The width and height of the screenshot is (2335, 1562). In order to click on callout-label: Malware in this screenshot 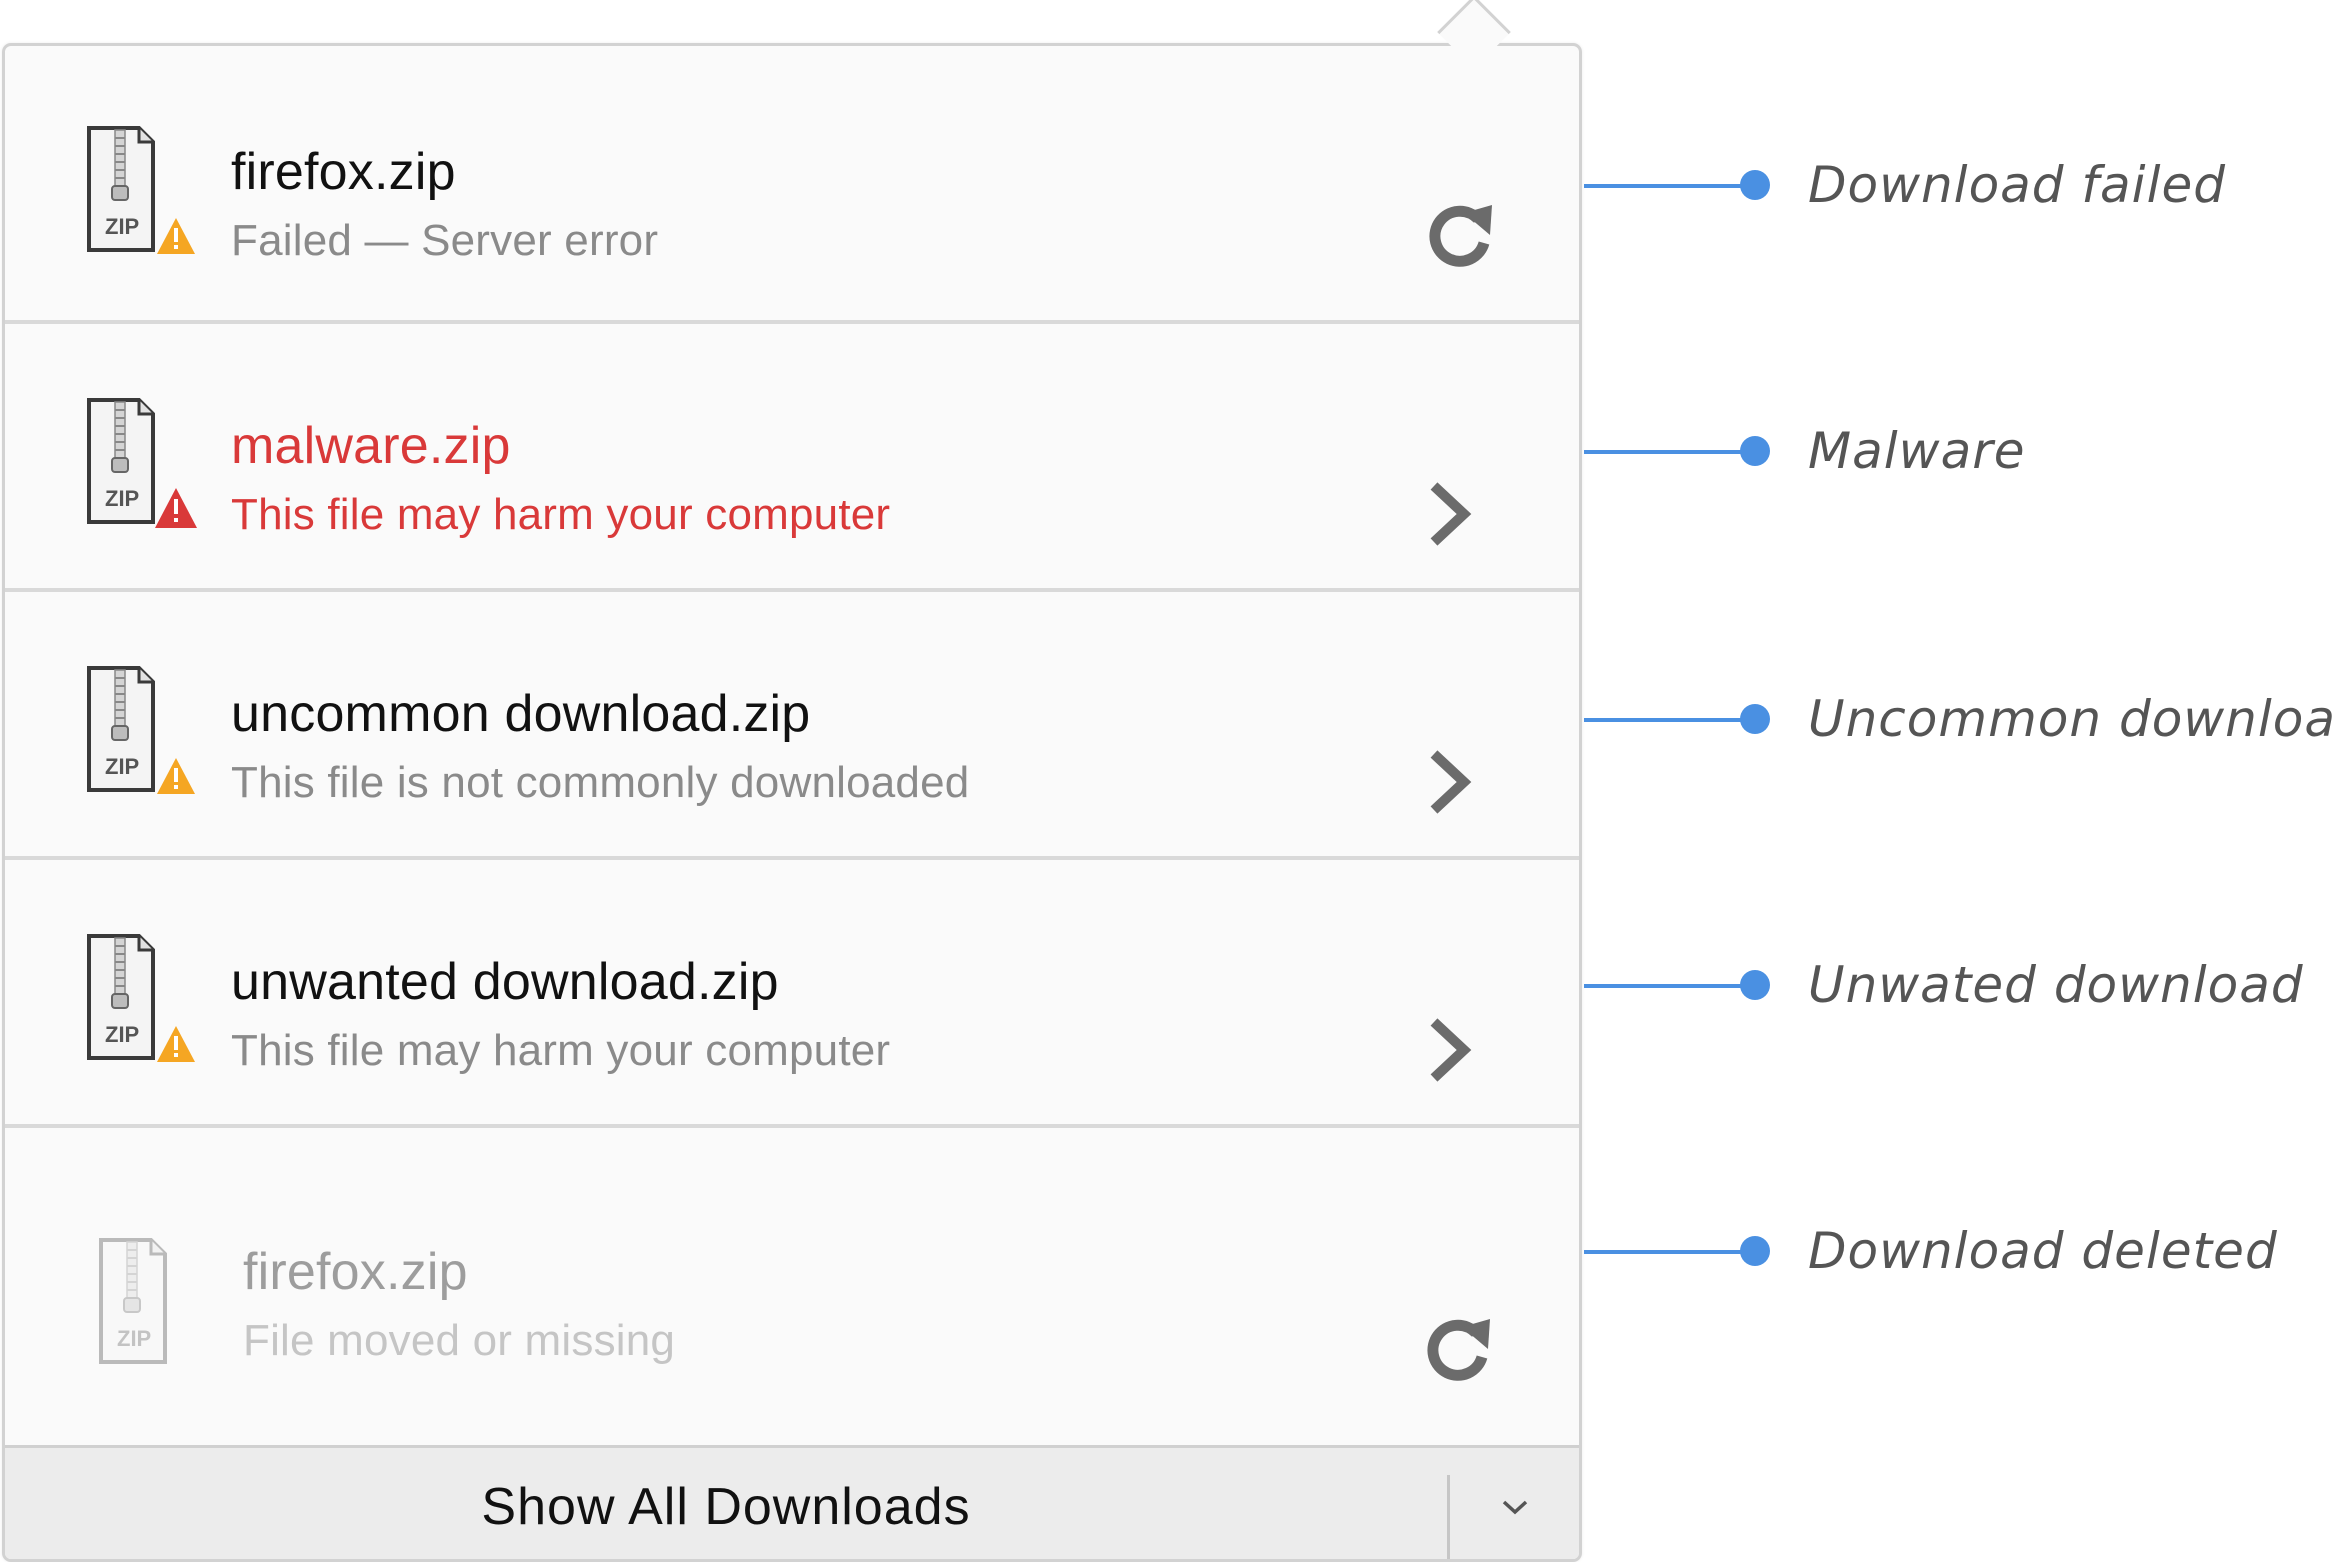, I will do `click(1917, 451)`.